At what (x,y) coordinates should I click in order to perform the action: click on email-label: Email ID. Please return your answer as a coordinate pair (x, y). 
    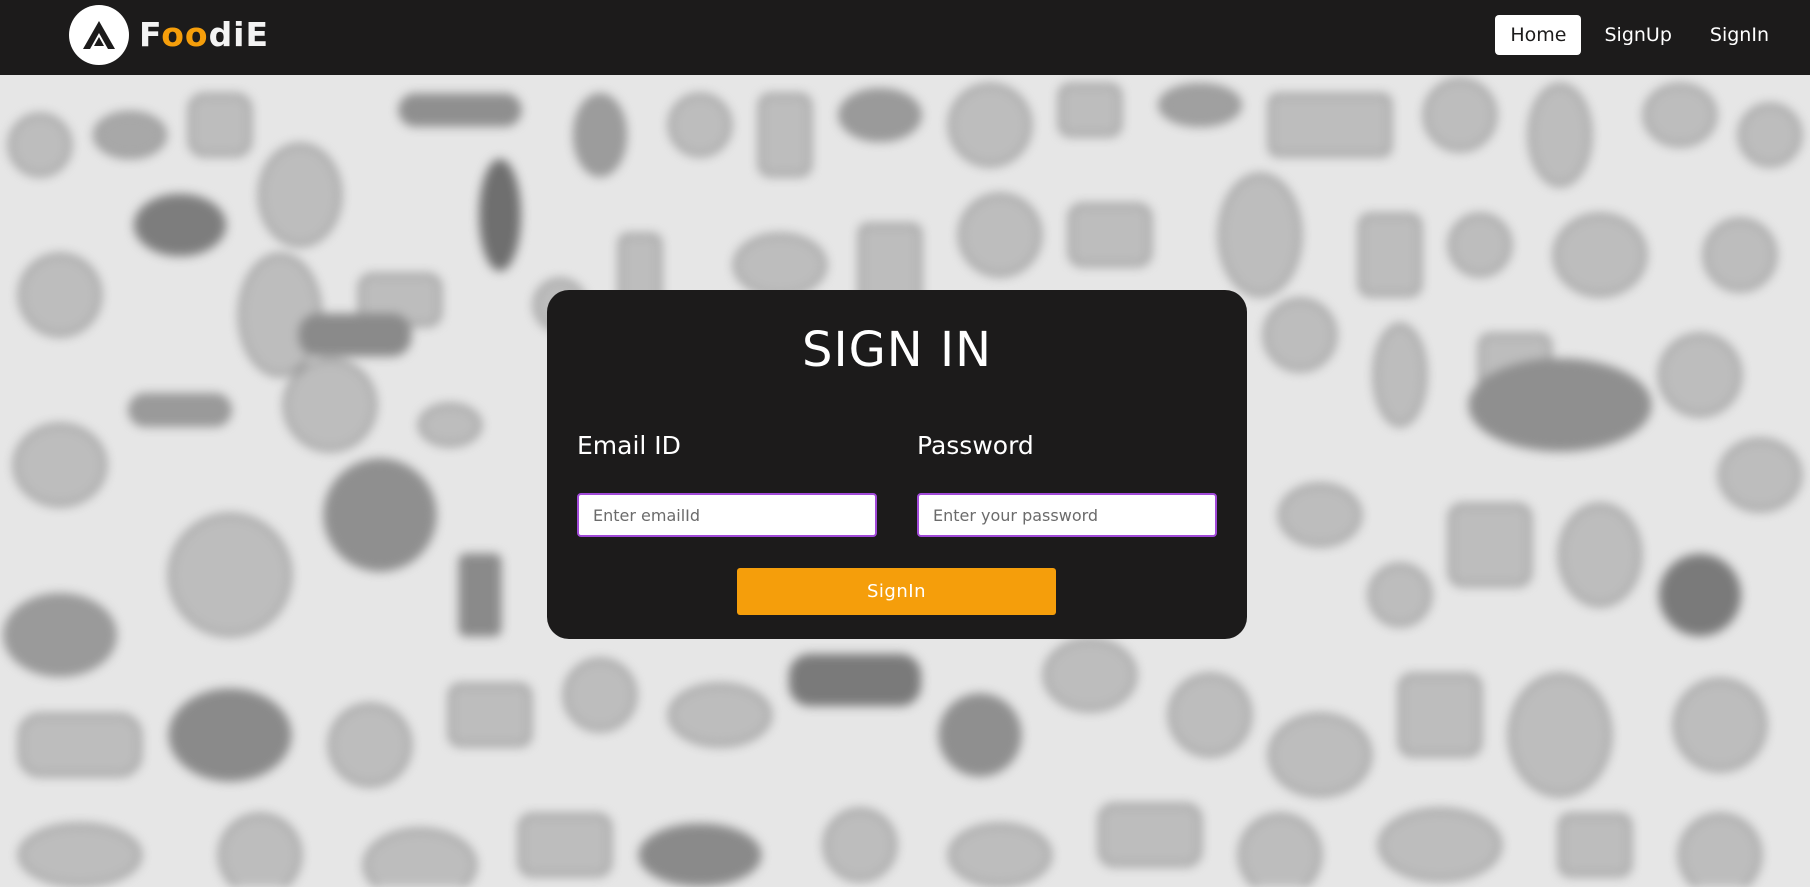
    Looking at the image, I should click on (629, 445).